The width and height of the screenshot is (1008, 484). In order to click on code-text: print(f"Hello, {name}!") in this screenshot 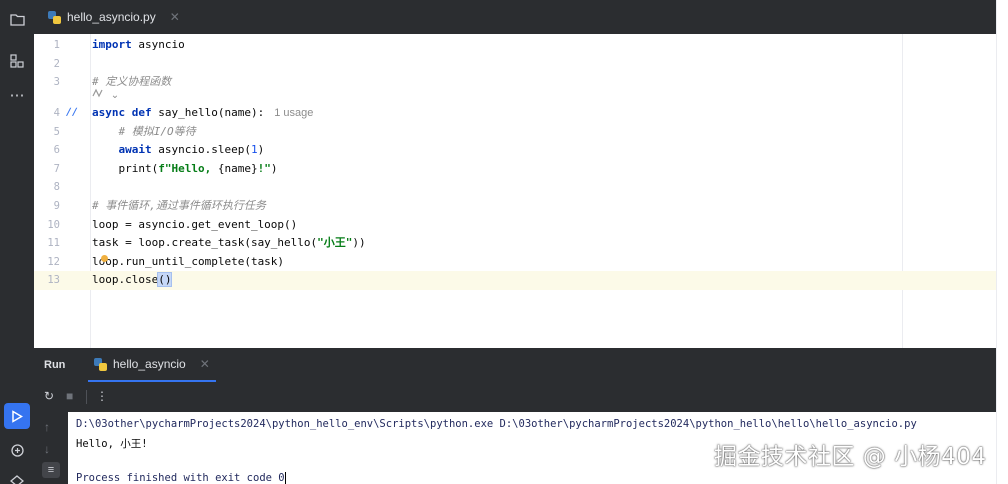, I will do `click(184, 169)`.